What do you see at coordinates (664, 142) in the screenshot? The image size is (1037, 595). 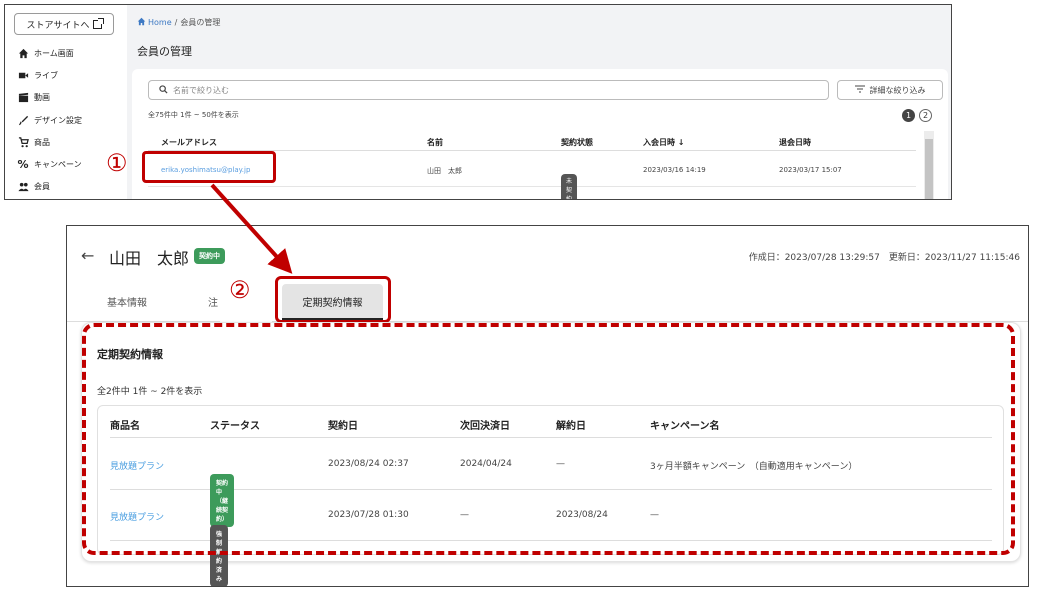 I see `column-header-joined: 入会日時 ↓` at bounding box center [664, 142].